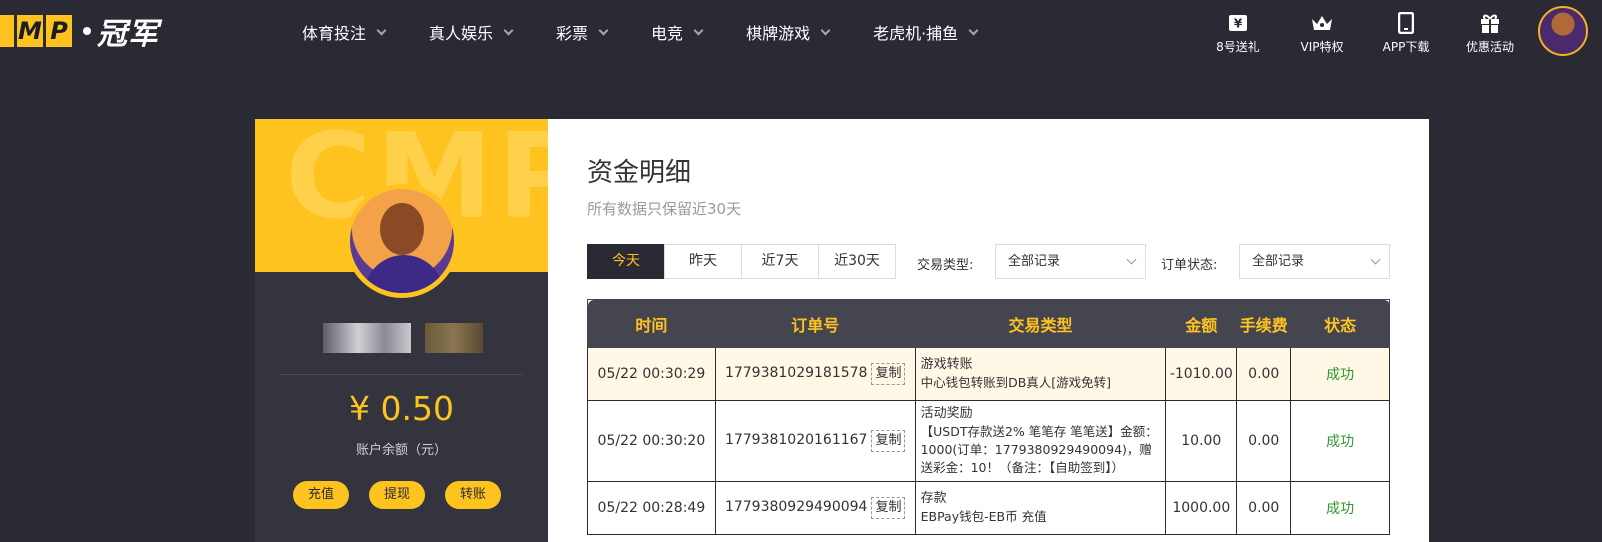 Image resolution: width=1602 pixels, height=542 pixels. Describe the element at coordinates (857, 261) in the screenshot. I see `tab-30-days: 近30天` at that location.